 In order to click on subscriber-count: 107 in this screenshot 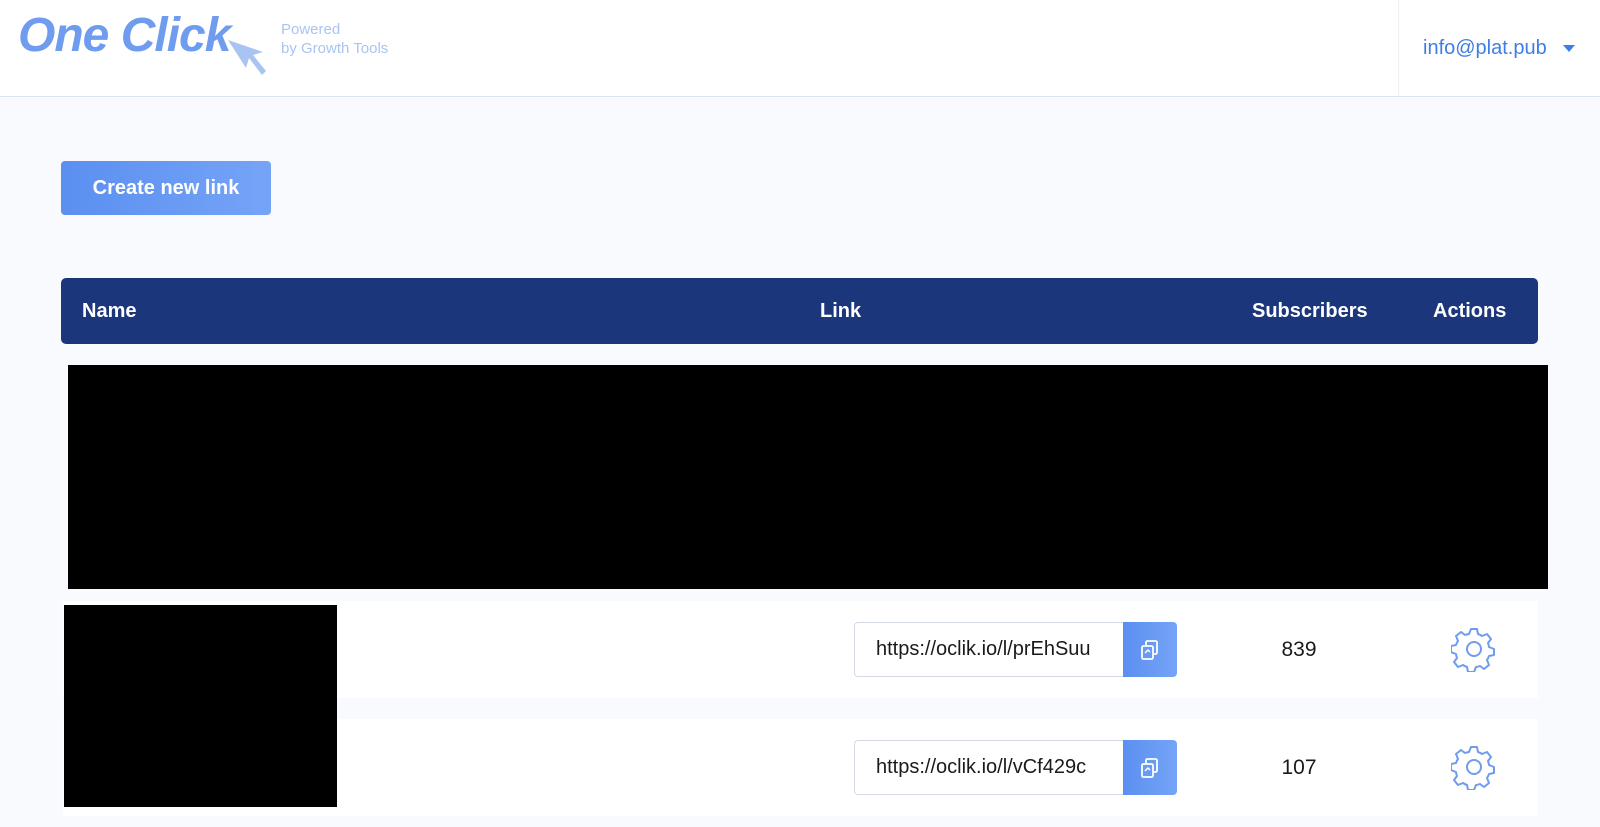, I will do `click(1299, 767)`.